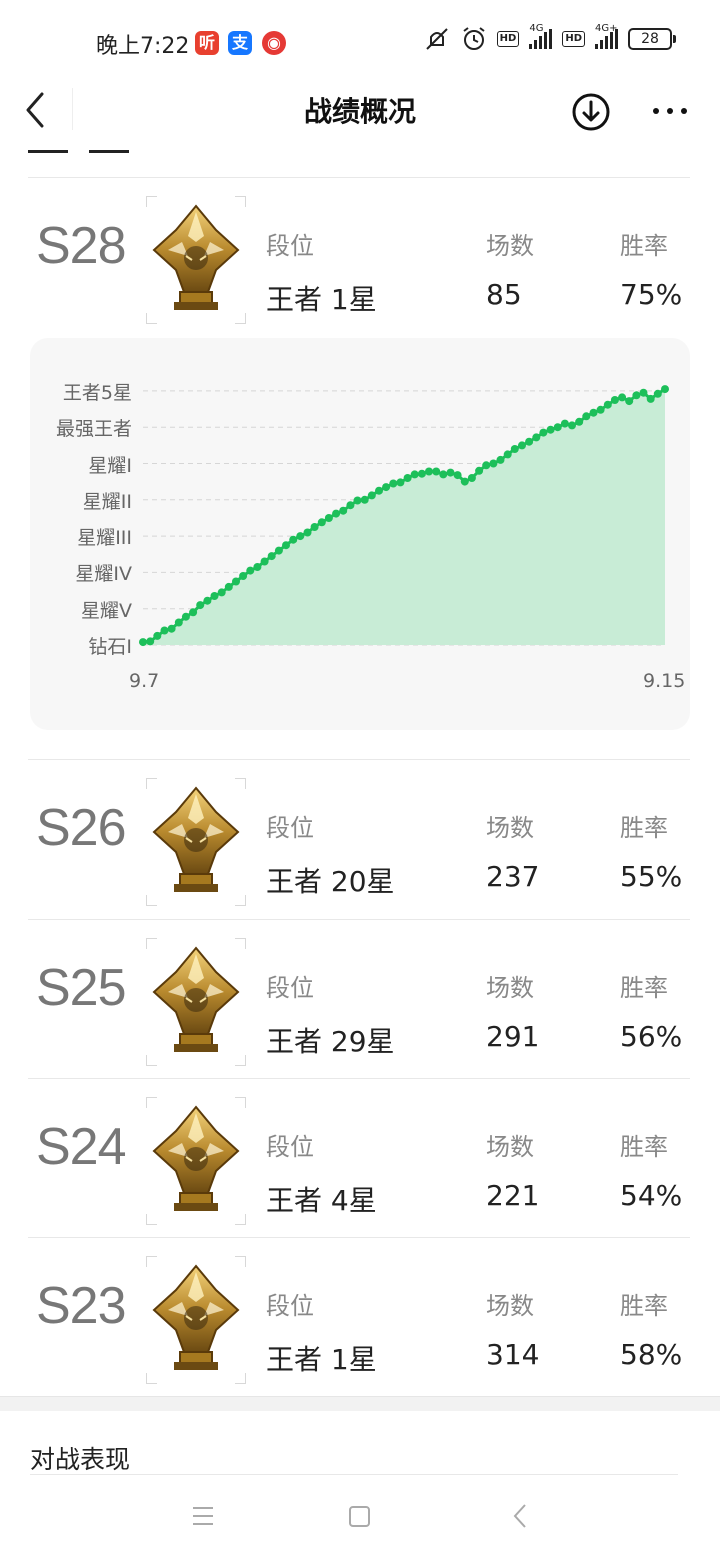 The width and height of the screenshot is (720, 1560). I want to click on games-value: 237, so click(513, 876).